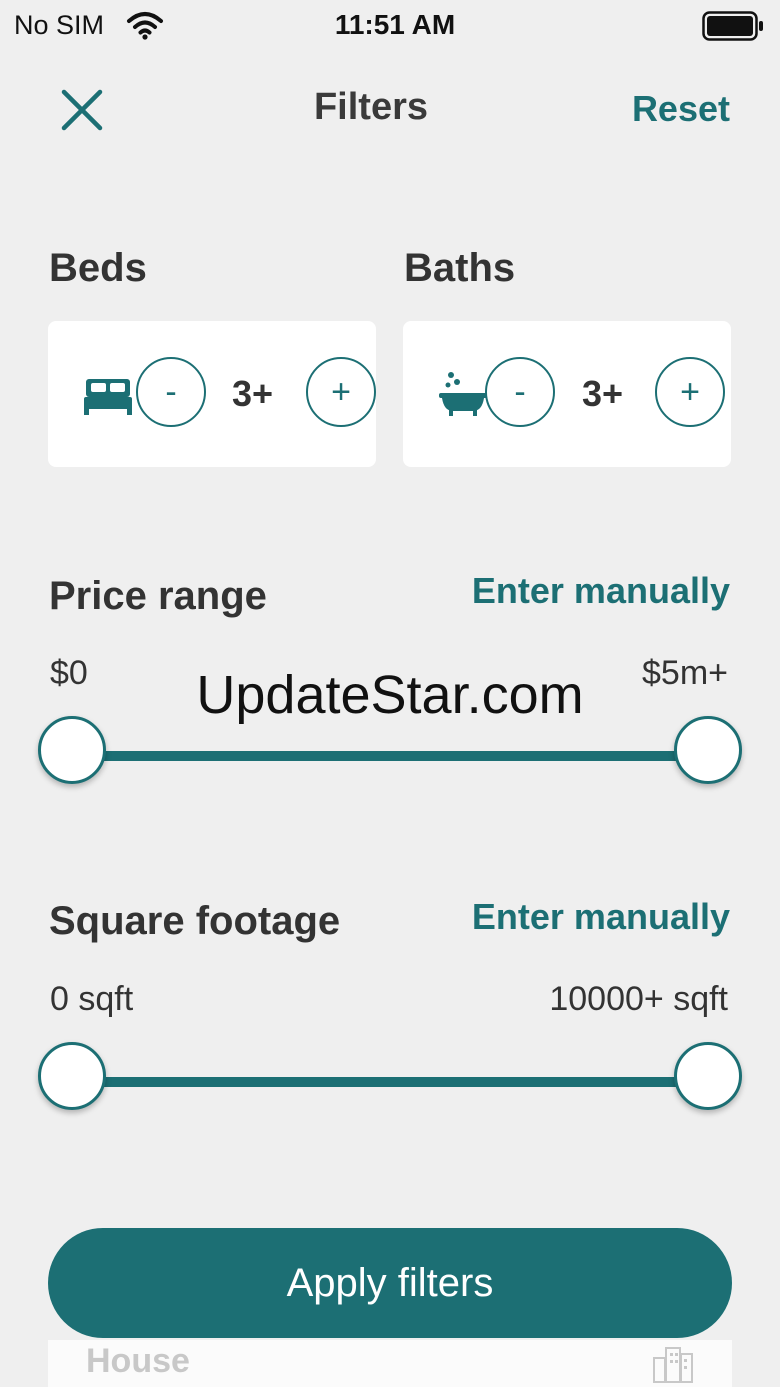  Describe the element at coordinates (567, 394) in the screenshot. I see `baths-stepper-card: - 3+ +` at that location.